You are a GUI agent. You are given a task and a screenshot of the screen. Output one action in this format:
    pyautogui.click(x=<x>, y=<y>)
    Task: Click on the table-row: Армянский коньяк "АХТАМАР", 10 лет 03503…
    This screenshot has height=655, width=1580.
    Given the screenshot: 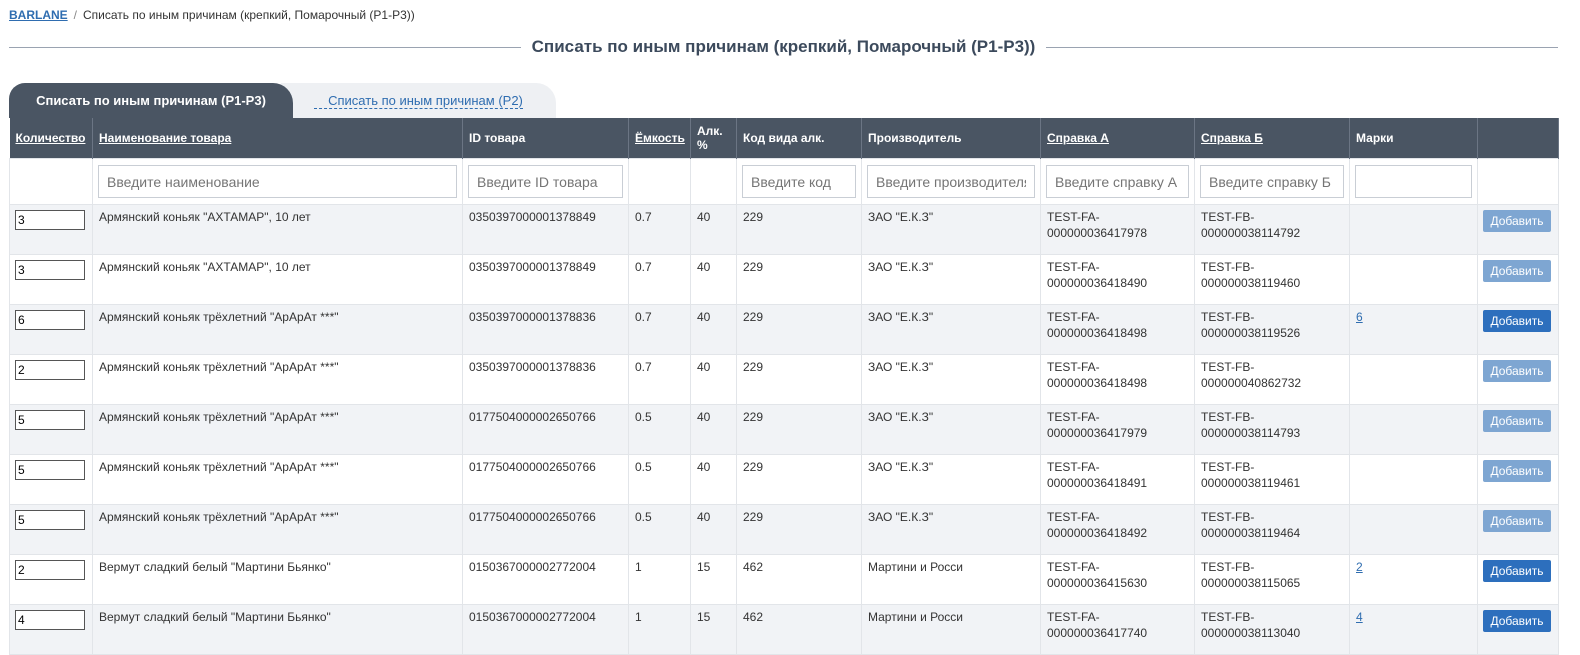 What is the action you would take?
    pyautogui.click(x=784, y=279)
    